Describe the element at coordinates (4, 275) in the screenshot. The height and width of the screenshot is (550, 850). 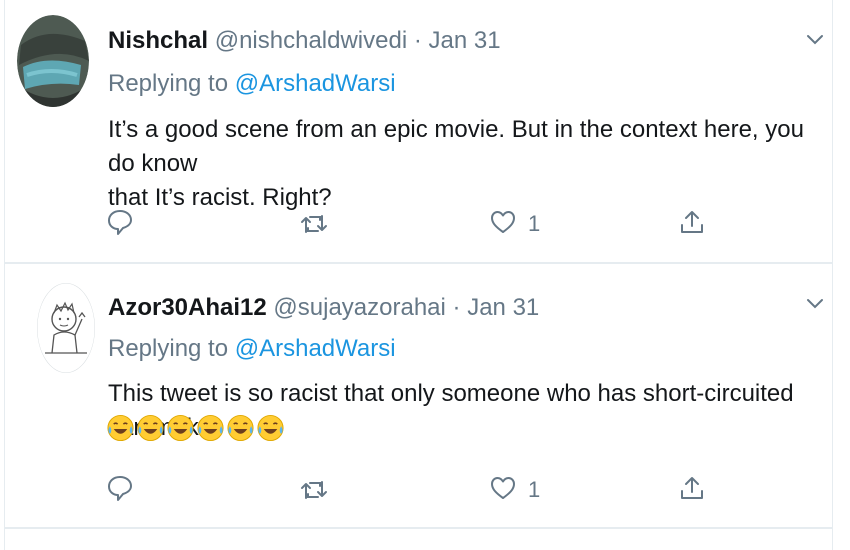
I see `thread-left-border` at that location.